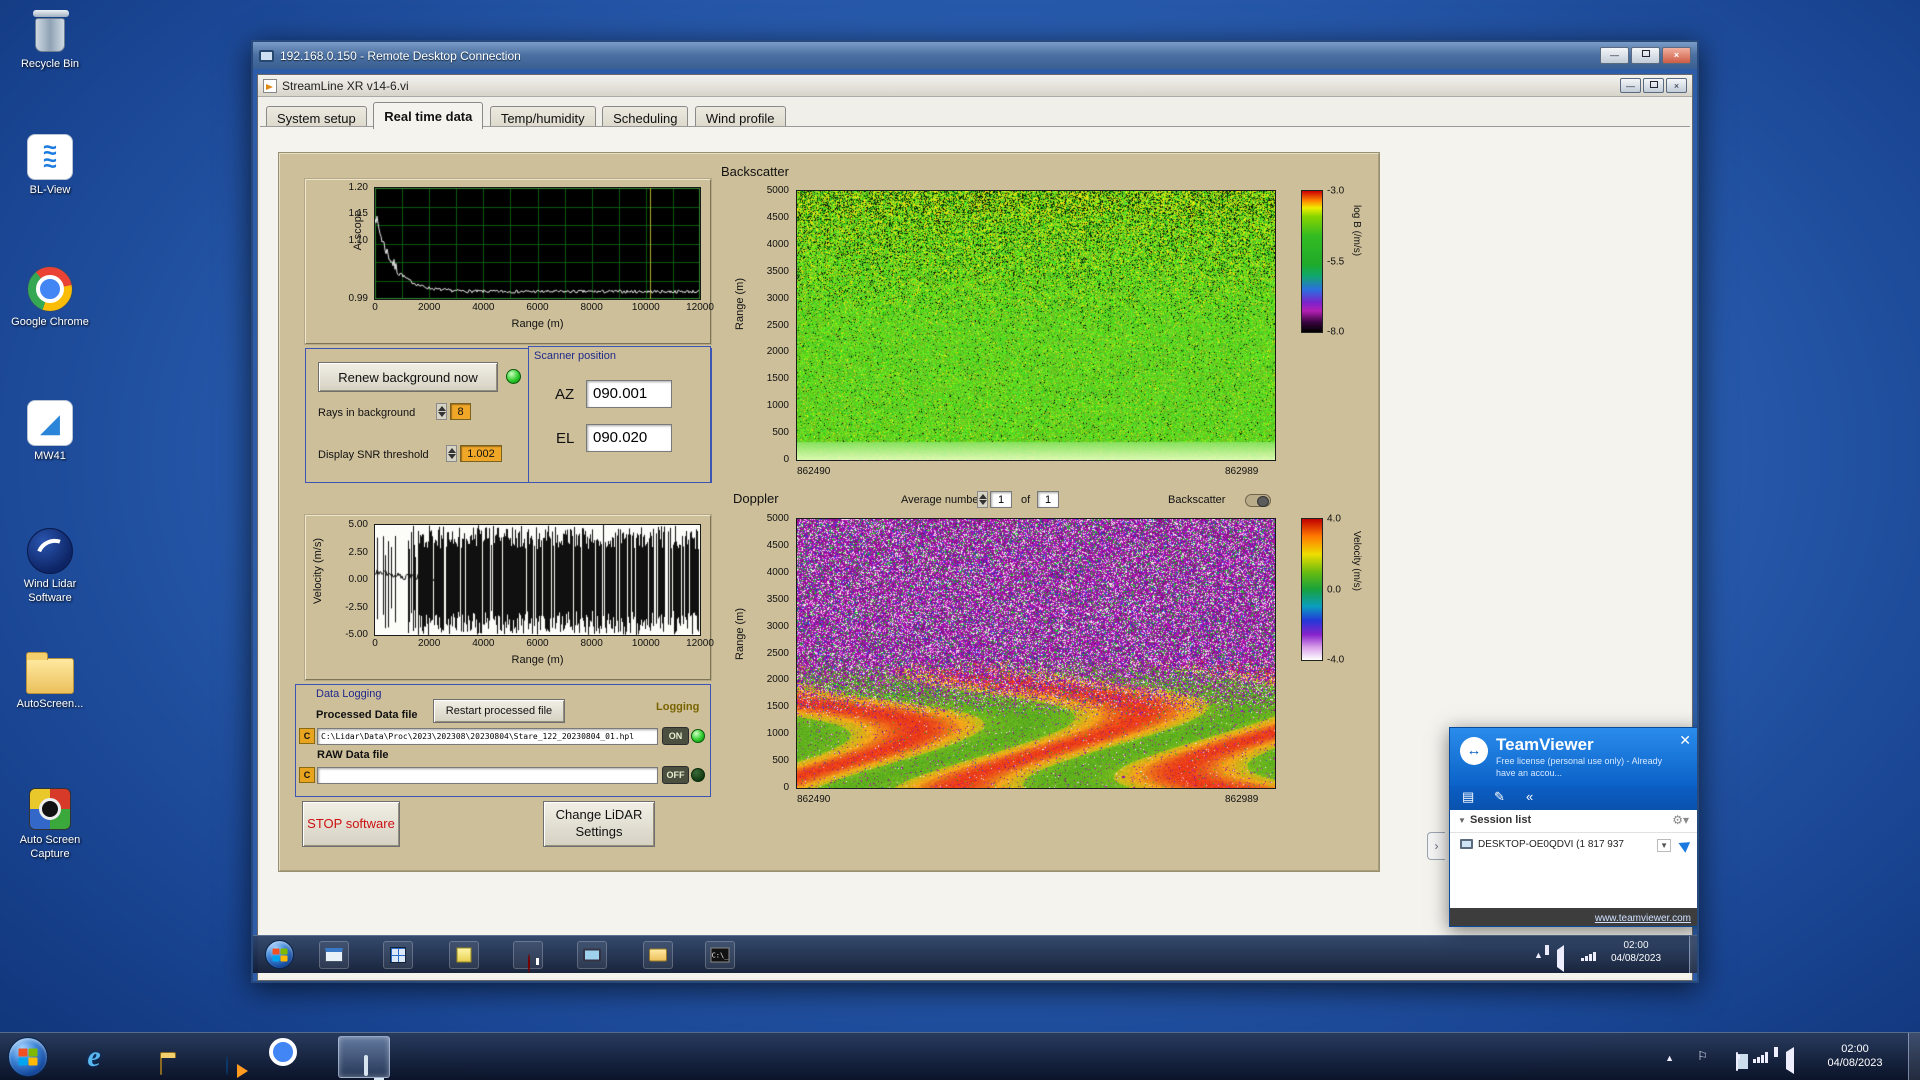  I want to click on clipboard-icon: ▤, so click(1468, 797).